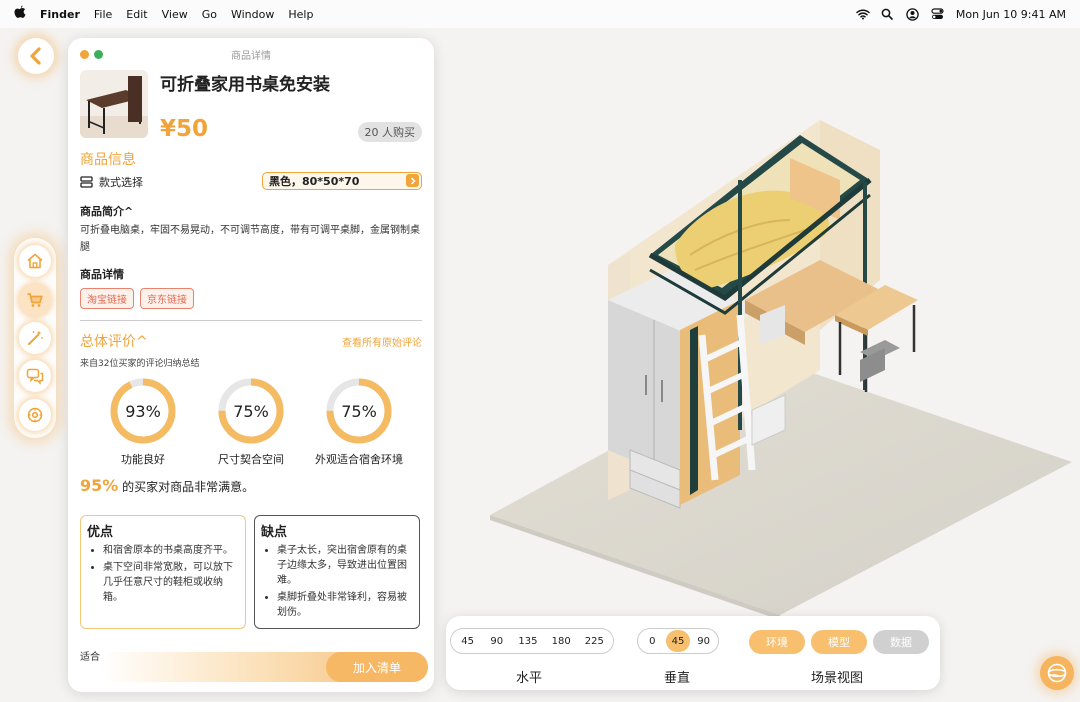 This screenshot has width=1080, height=702. Describe the element at coordinates (901, 642) in the screenshot. I see `view-data-button: 数据` at that location.